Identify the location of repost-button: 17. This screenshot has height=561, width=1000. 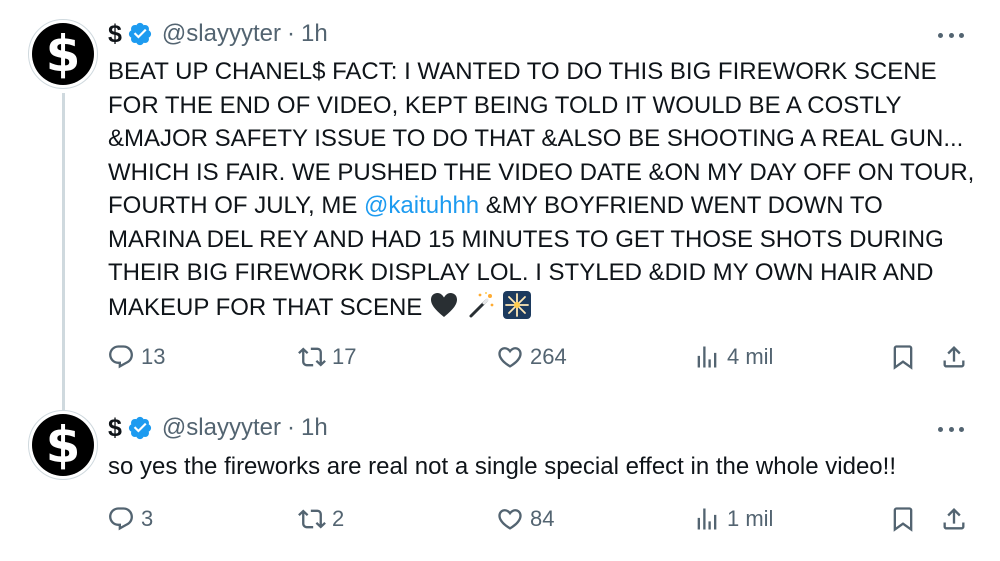
(327, 357).